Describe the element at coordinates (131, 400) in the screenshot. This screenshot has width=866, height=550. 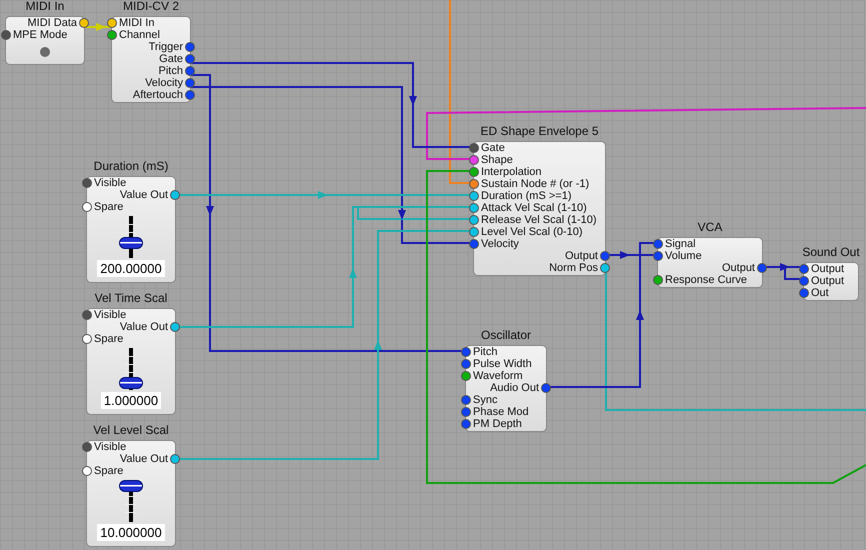
I see `value-field: 1.000000` at that location.